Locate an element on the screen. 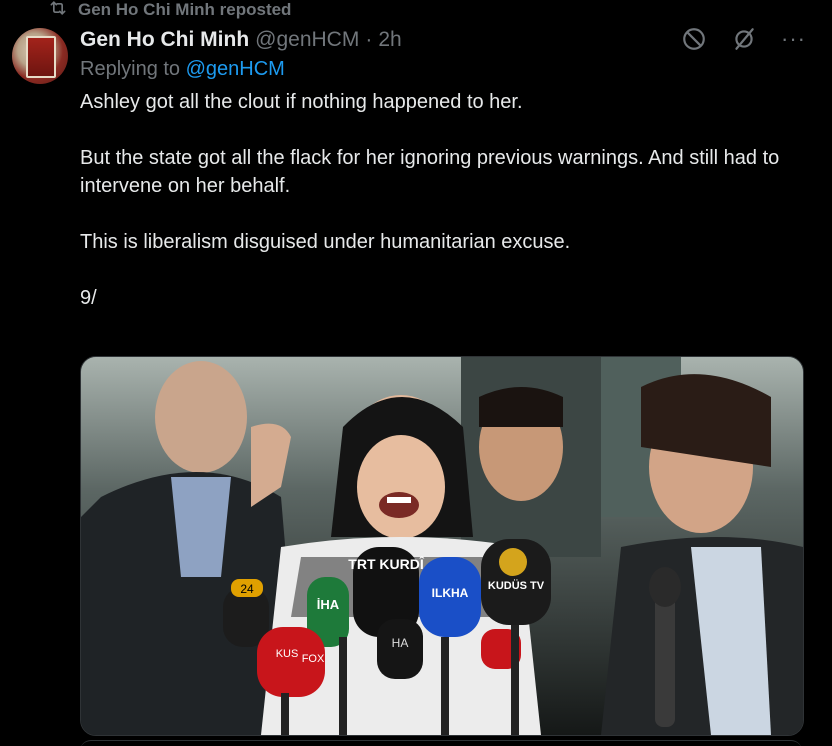 The image size is (832, 746). replying-prefix: Replying to is located at coordinates (130, 69).